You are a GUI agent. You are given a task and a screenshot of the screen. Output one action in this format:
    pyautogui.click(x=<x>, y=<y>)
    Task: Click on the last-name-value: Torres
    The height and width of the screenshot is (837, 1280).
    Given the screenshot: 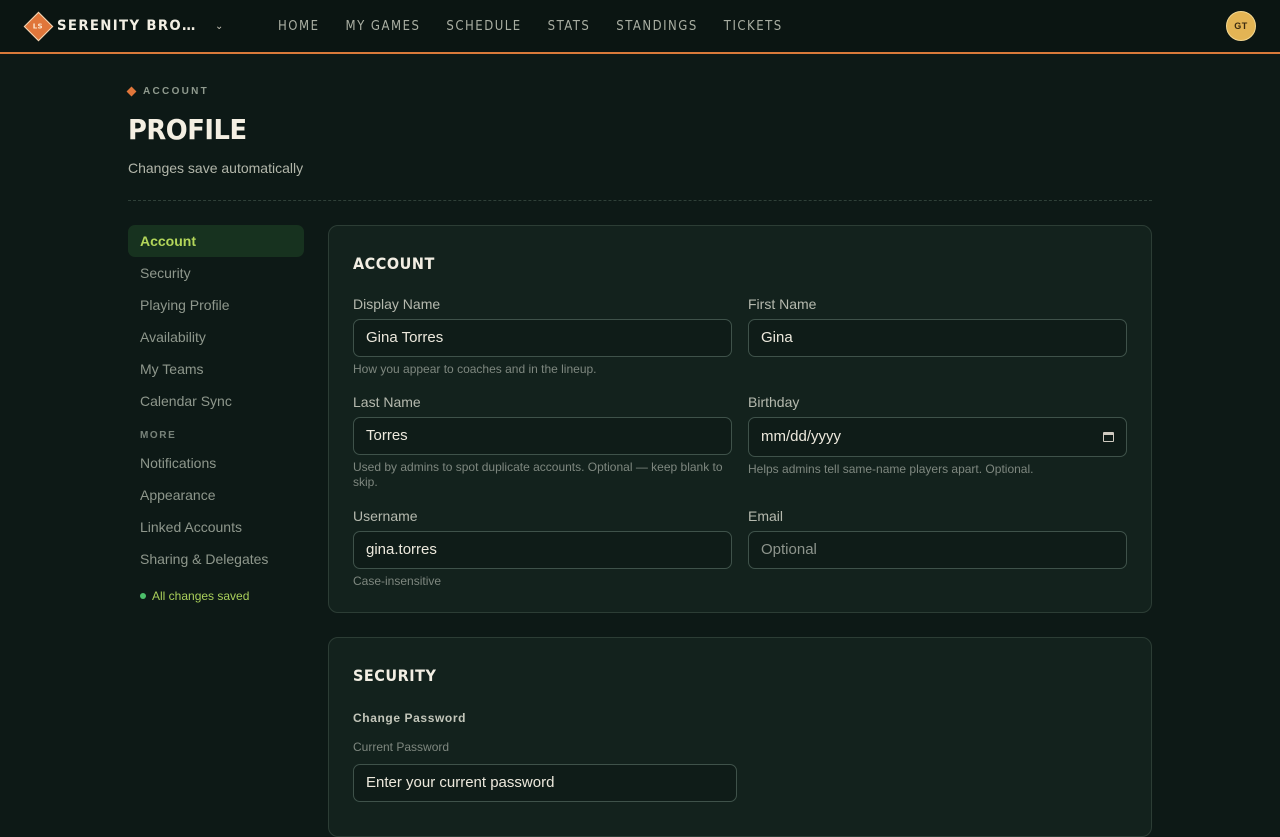 What is the action you would take?
    pyautogui.click(x=387, y=435)
    